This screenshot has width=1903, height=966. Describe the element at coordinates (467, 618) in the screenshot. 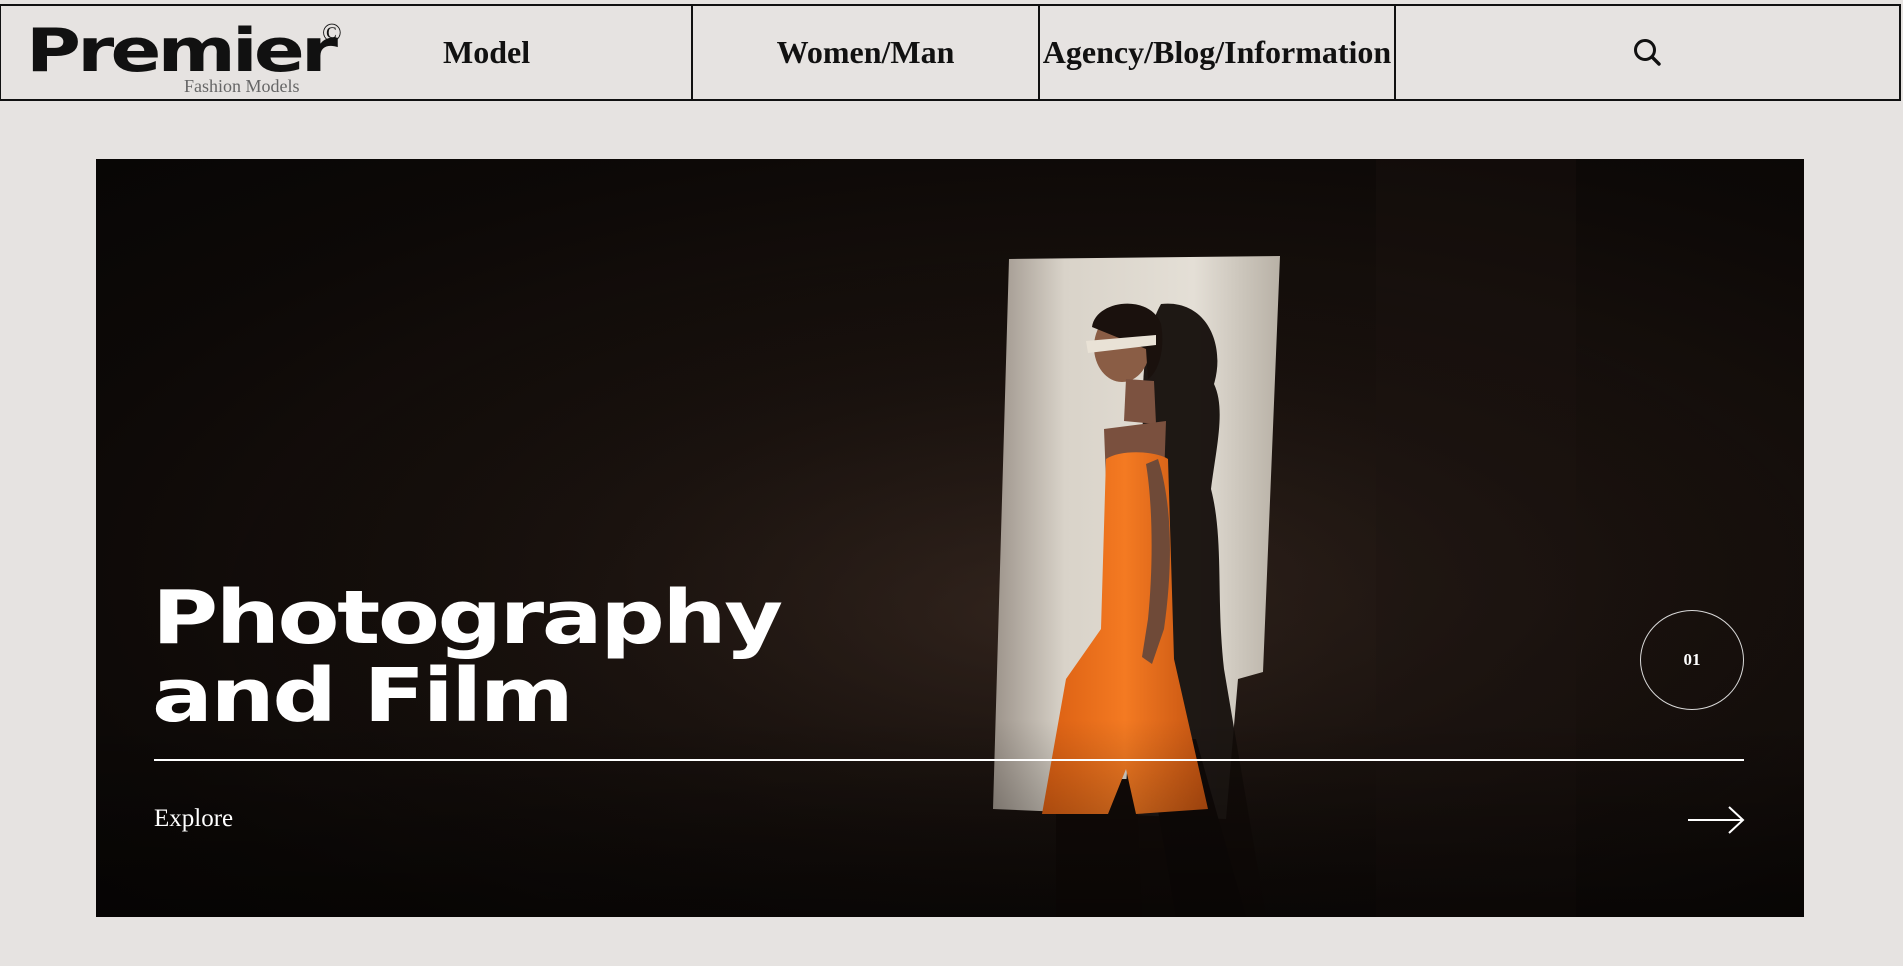

I see `hero-title-line-1: Photography` at that location.